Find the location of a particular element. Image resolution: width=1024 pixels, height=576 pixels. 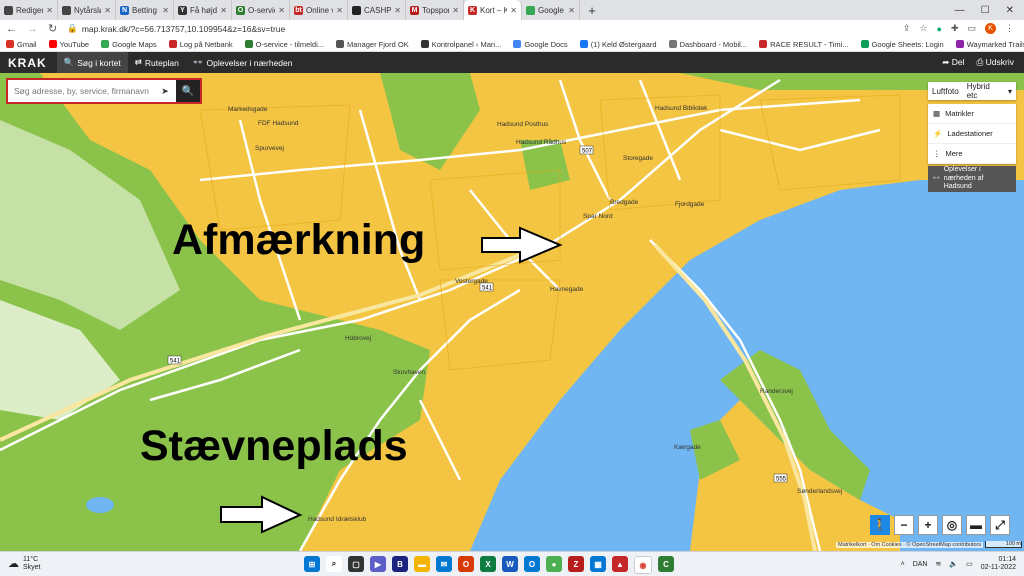

new-tab-button: + is located at coordinates (592, 10).